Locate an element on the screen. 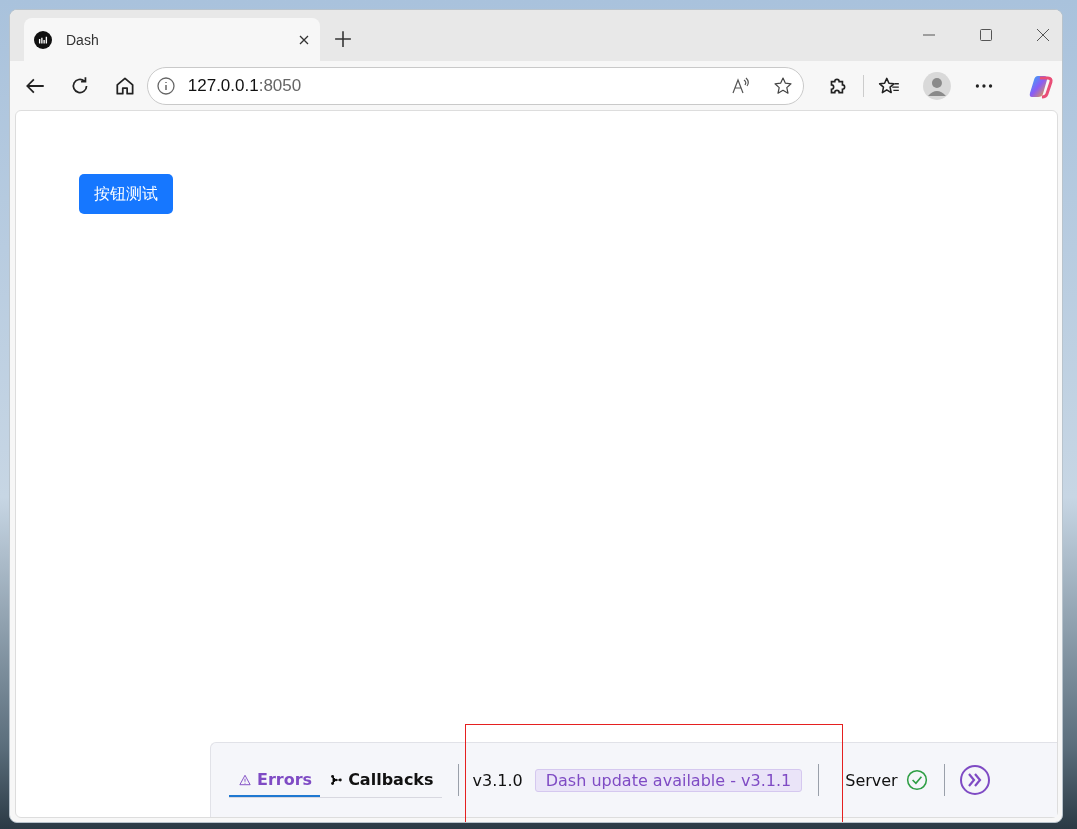 The width and height of the screenshot is (1077, 829). expand-icon is located at coordinates (974, 780).